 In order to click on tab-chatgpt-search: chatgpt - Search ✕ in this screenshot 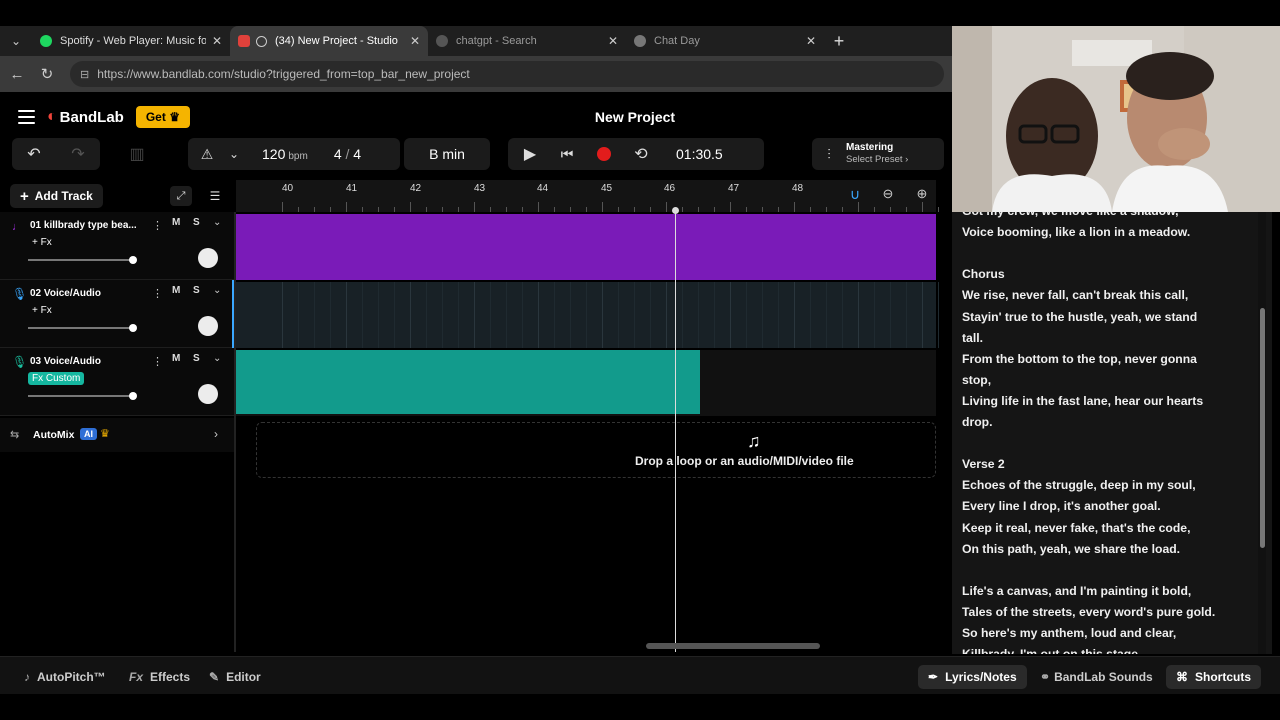, I will do `click(527, 41)`.